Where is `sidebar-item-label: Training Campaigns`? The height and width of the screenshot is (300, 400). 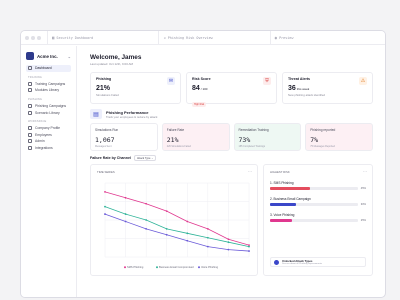 sidebar-item-label: Training Campaigns is located at coordinates (50, 83).